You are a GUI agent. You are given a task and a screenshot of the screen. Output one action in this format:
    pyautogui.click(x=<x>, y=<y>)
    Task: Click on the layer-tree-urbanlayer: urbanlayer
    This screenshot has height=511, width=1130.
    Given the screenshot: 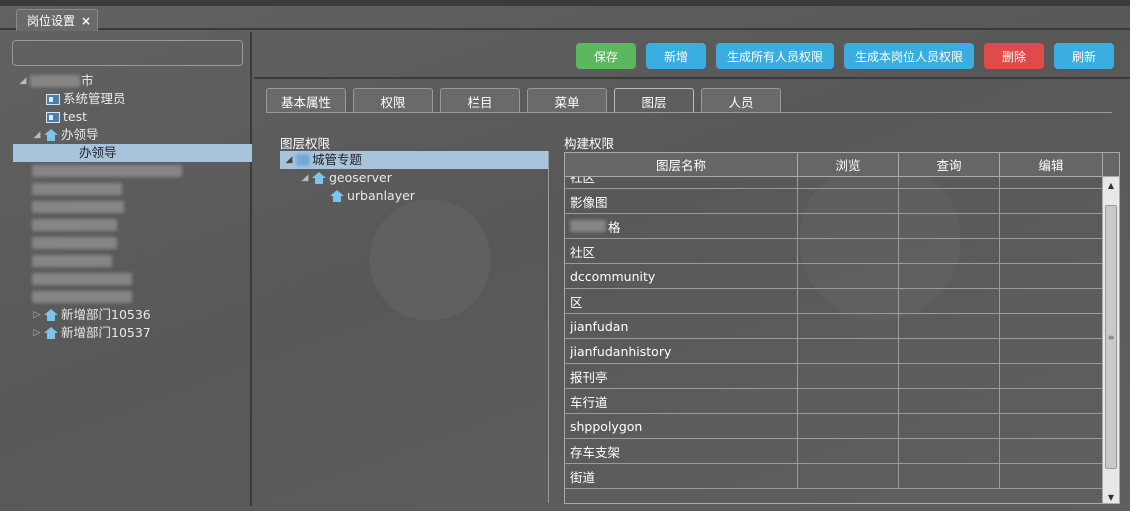 What is the action you would take?
    pyautogui.click(x=415, y=196)
    